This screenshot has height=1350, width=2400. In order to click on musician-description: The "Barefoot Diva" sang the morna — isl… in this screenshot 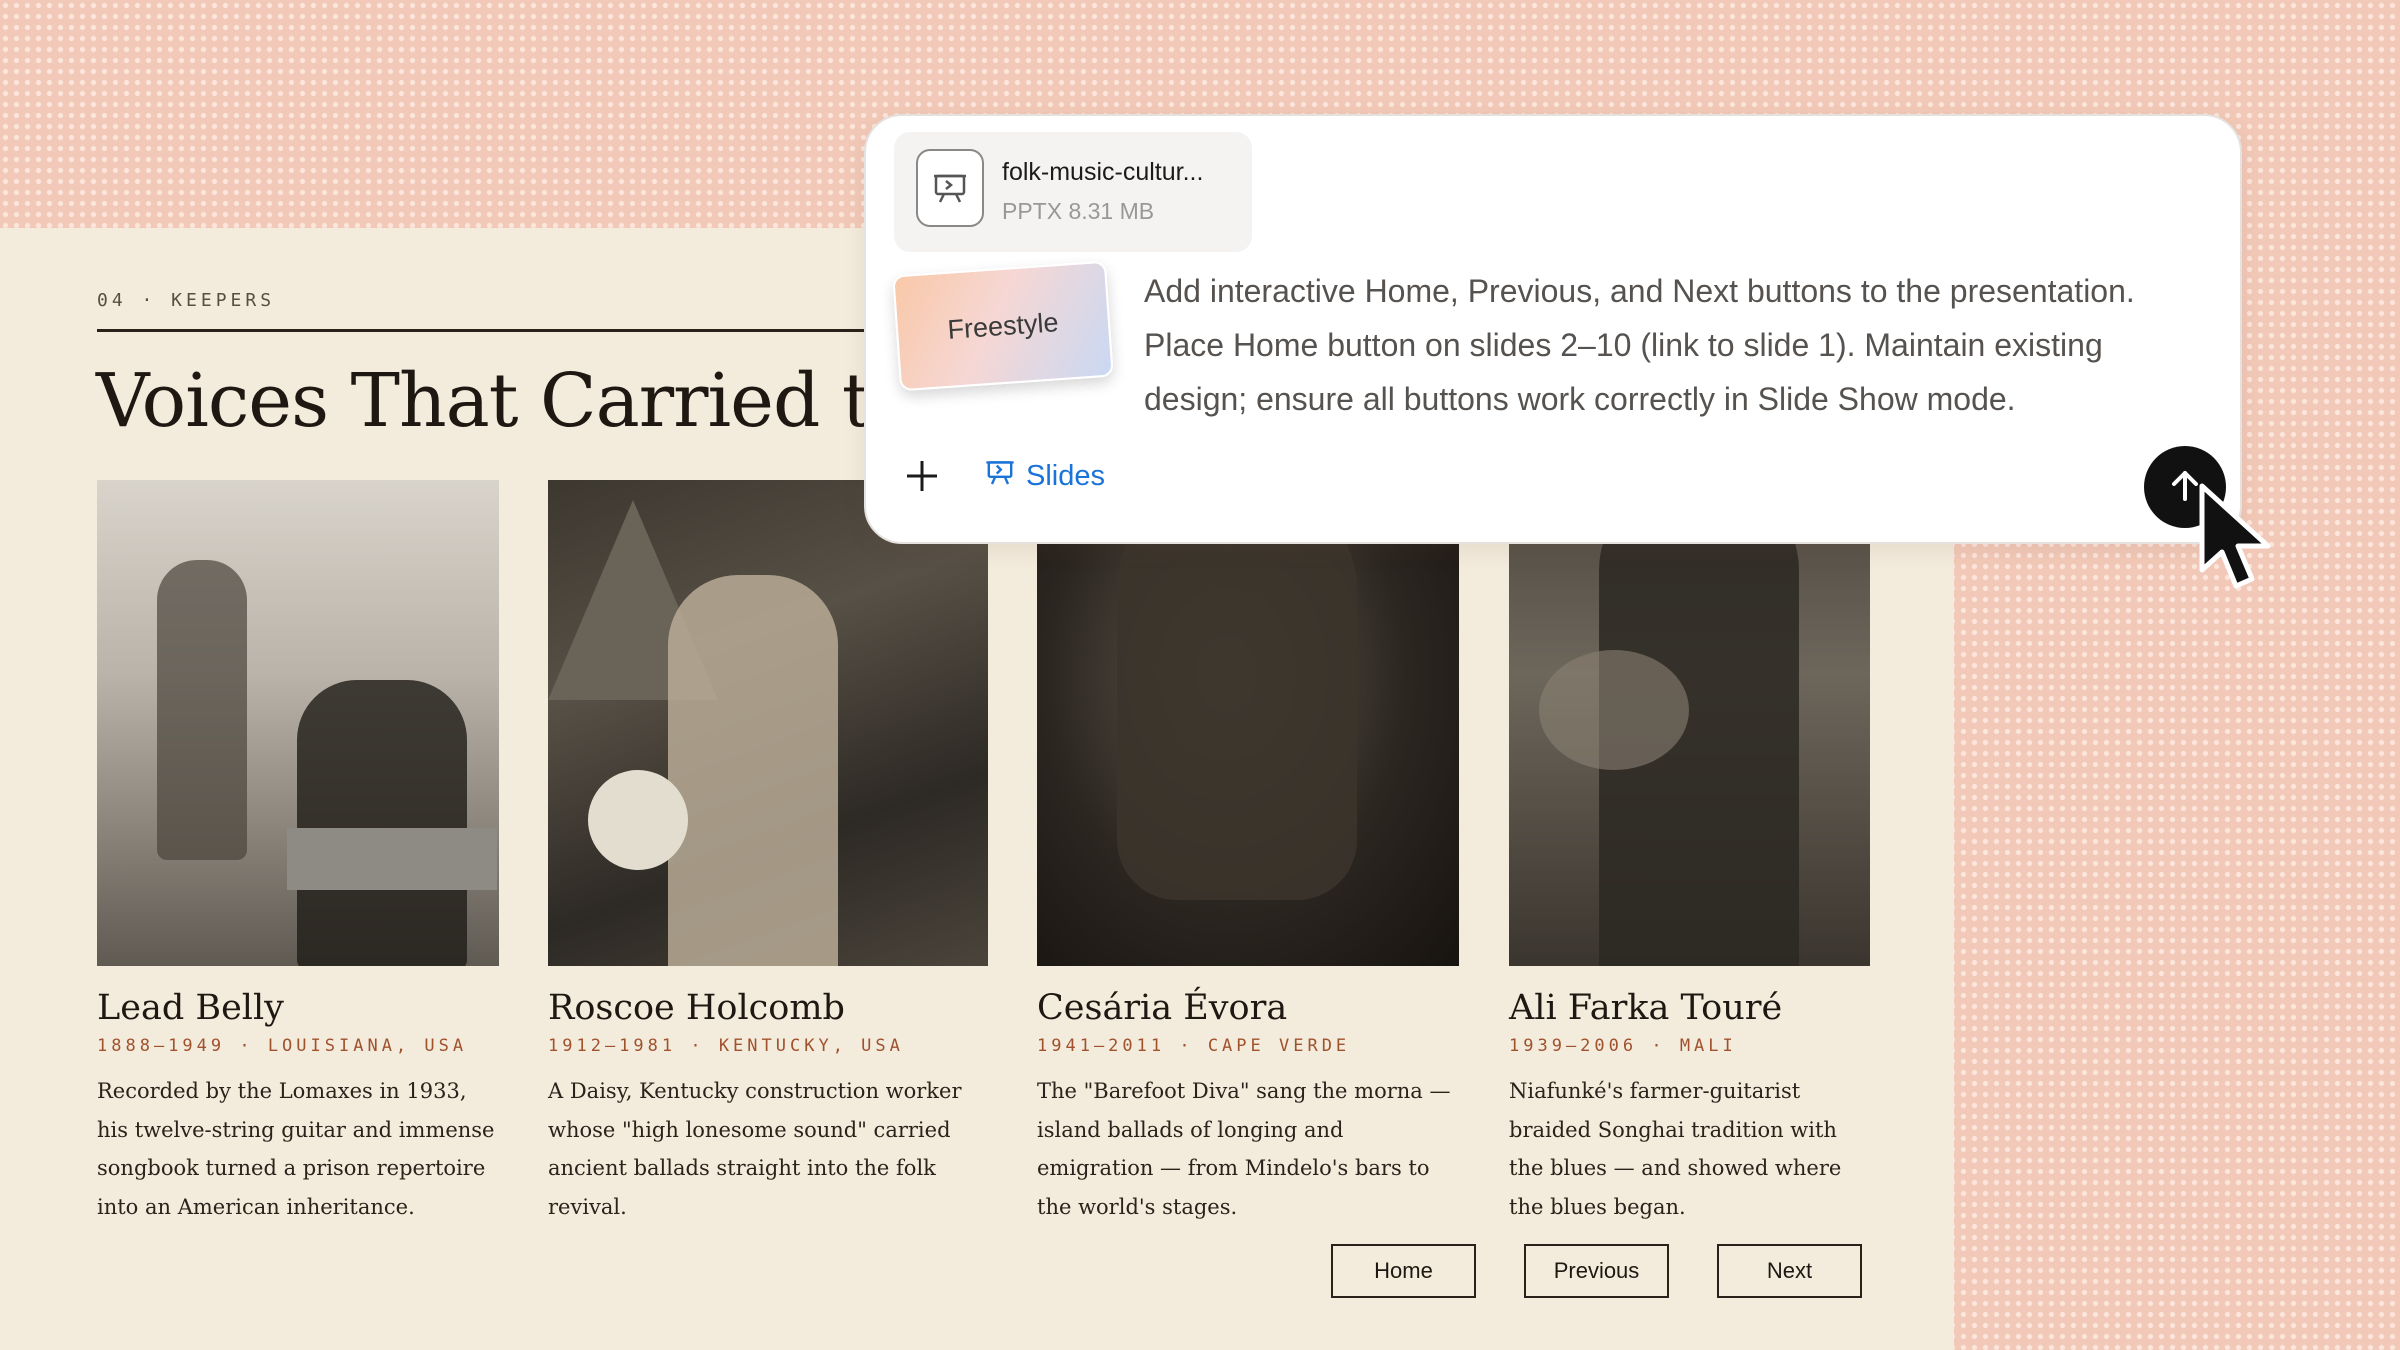, I will do `click(1244, 1149)`.